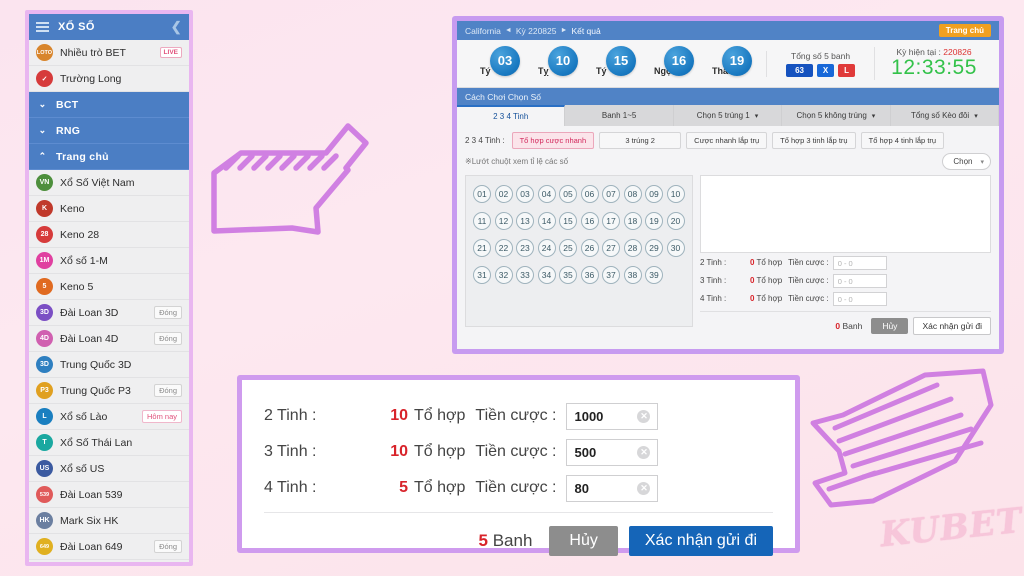 Image resolution: width=1024 pixels, height=576 pixels. What do you see at coordinates (109, 495) in the screenshot?
I see `sidebar-item--i-loan-539: 539 Đài Loan 539` at bounding box center [109, 495].